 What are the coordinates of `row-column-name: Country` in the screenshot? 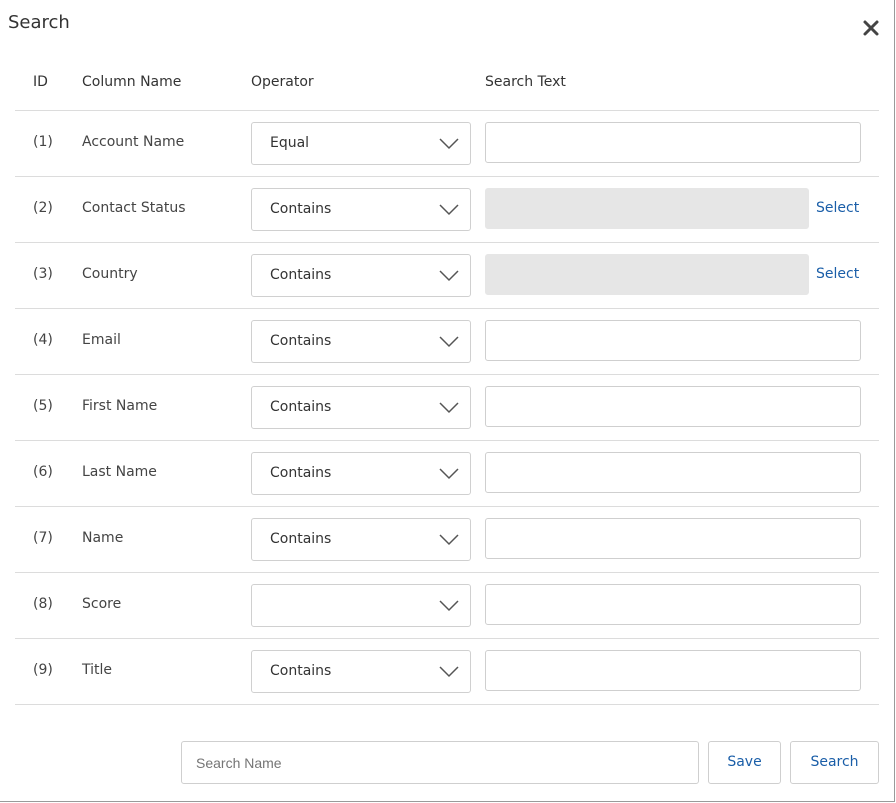 It's located at (110, 274).